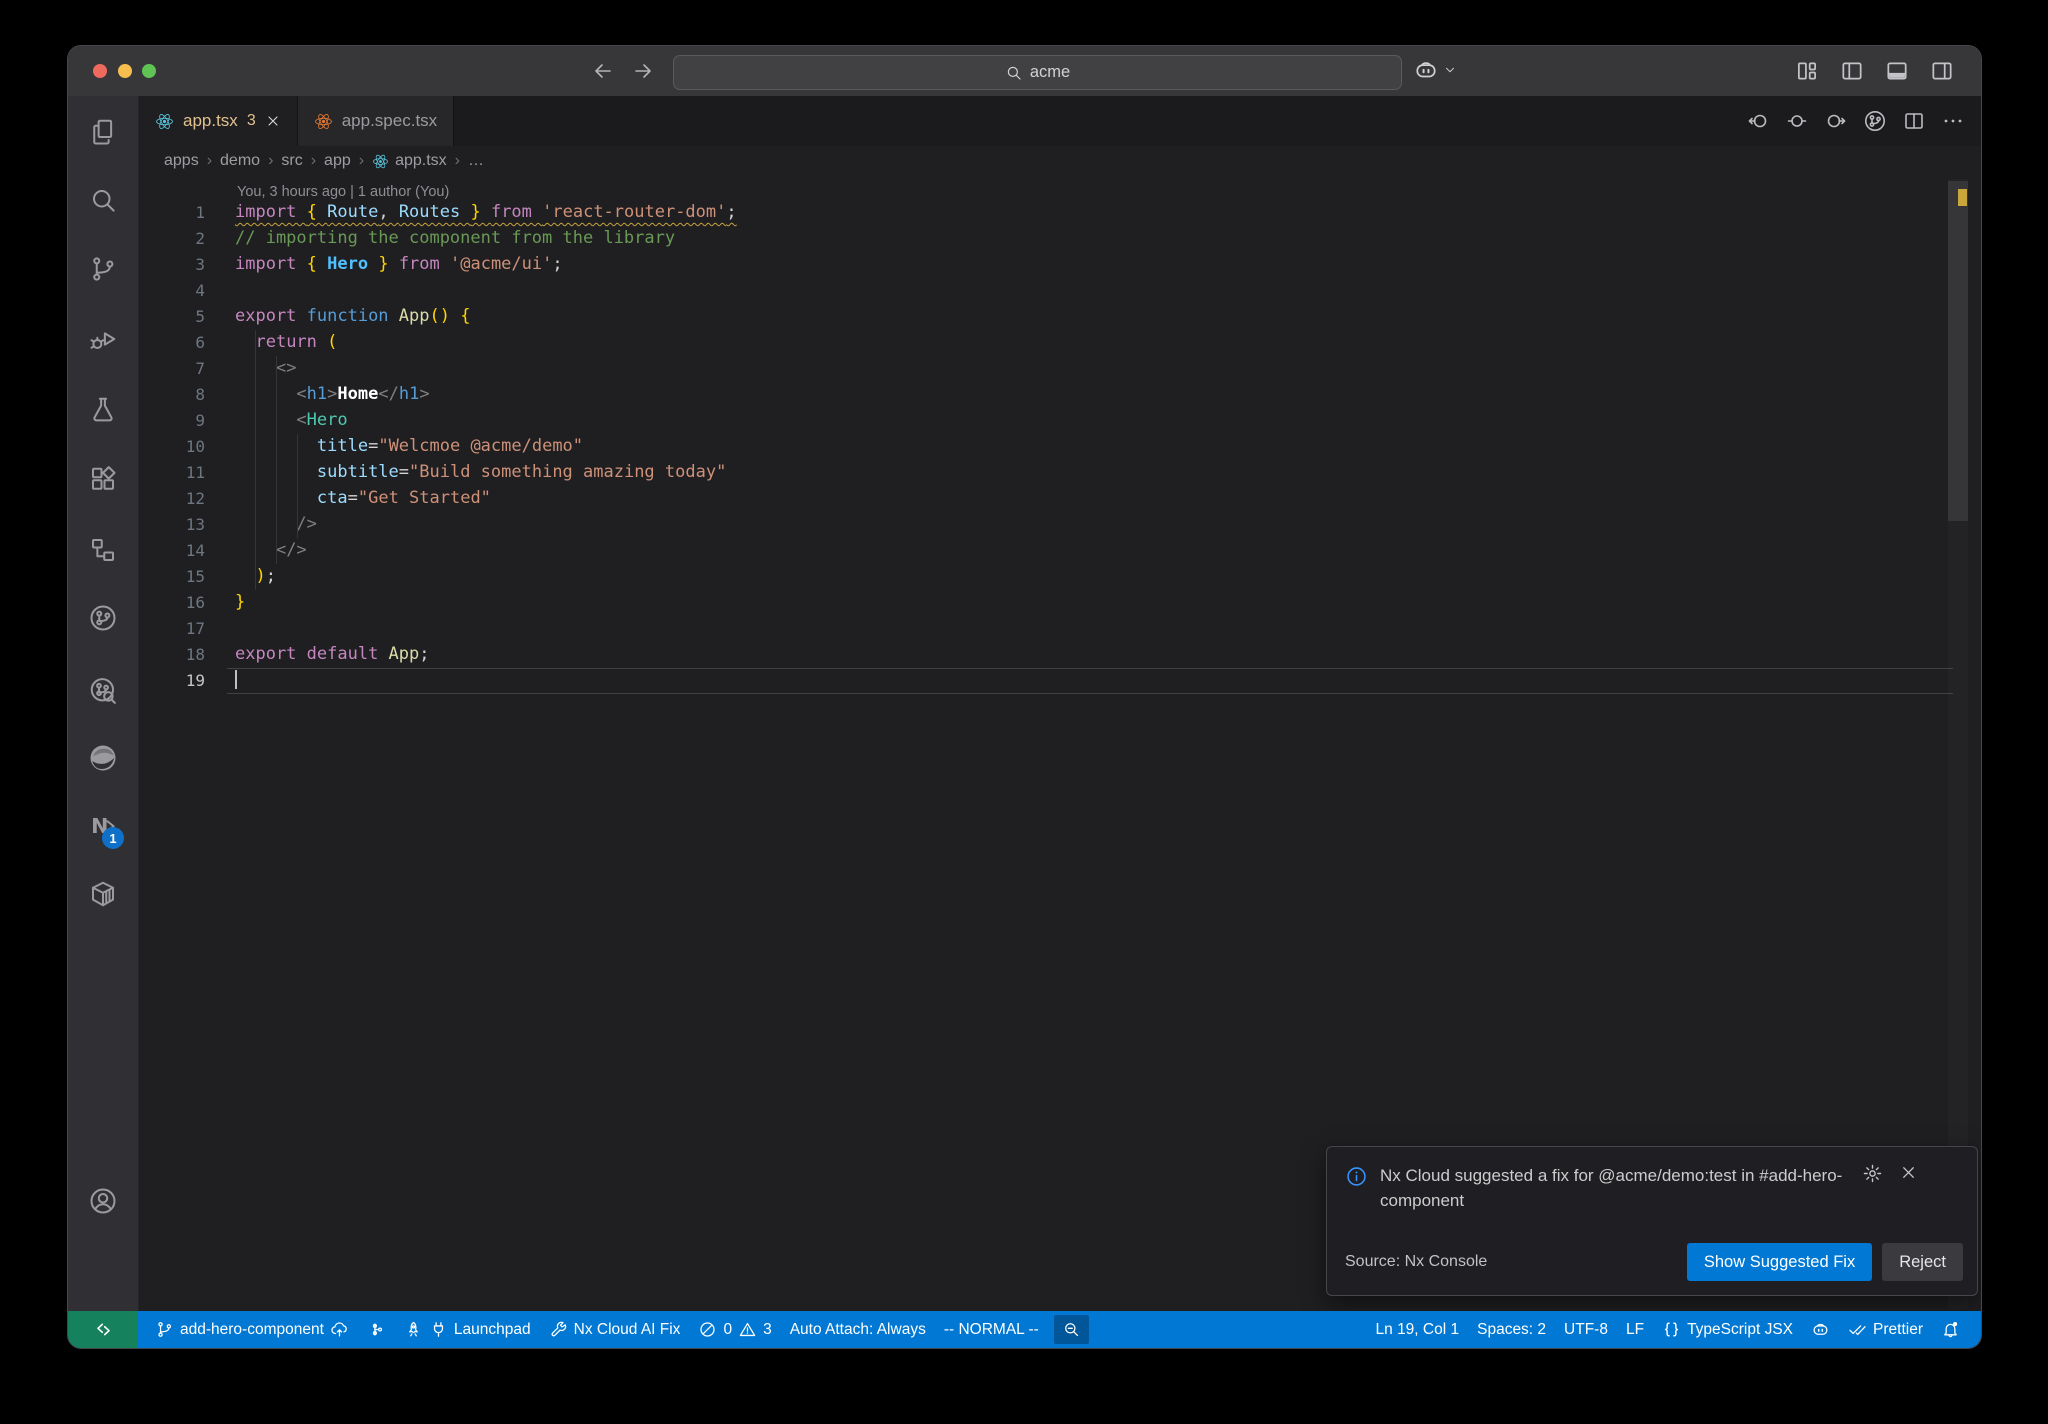  What do you see at coordinates (252, 1329) in the screenshot?
I see `status-git-branch: add-hero-component` at bounding box center [252, 1329].